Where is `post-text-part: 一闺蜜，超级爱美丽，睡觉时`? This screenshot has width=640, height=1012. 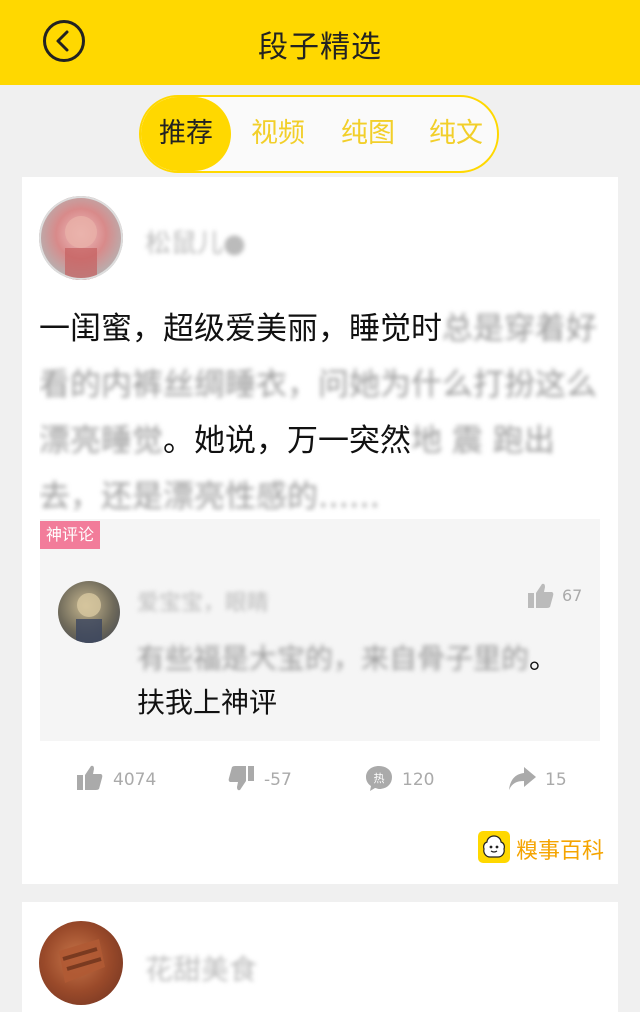 post-text-part: 一闺蜜，超级爱美丽，睡觉时 is located at coordinates (240, 329).